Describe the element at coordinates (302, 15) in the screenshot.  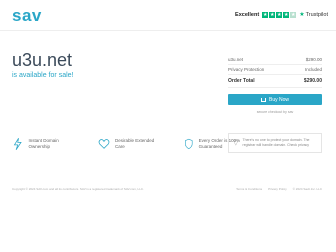
I see `trustpilot-star-icon: ★` at that location.